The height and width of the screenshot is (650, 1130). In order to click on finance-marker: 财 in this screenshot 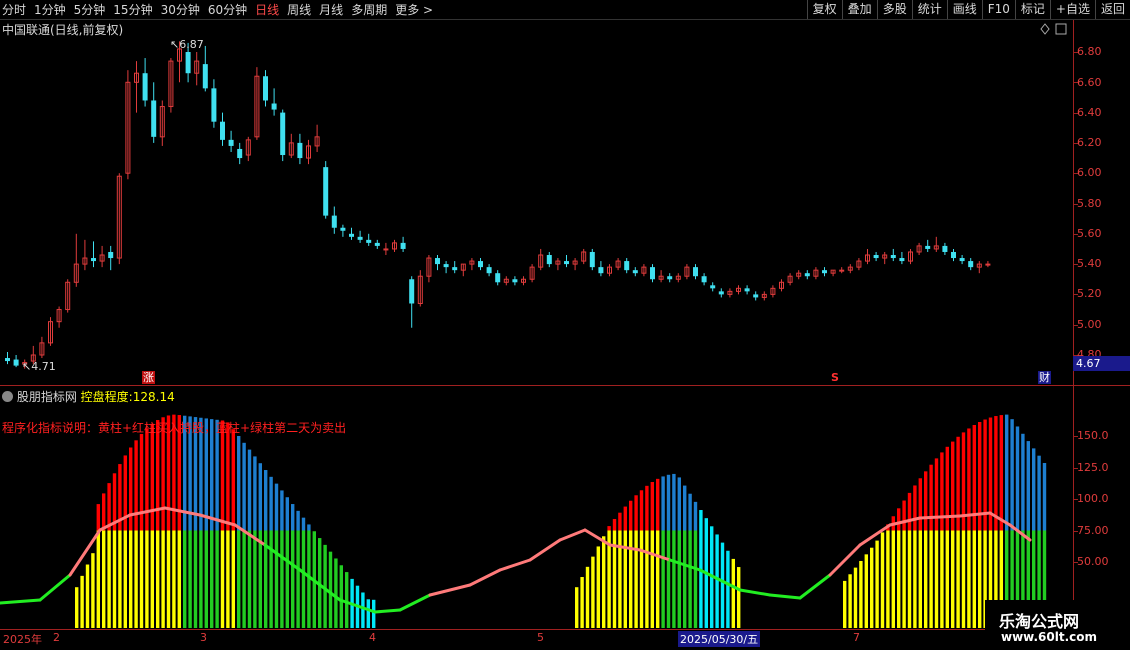, I will do `click(1044, 377)`.